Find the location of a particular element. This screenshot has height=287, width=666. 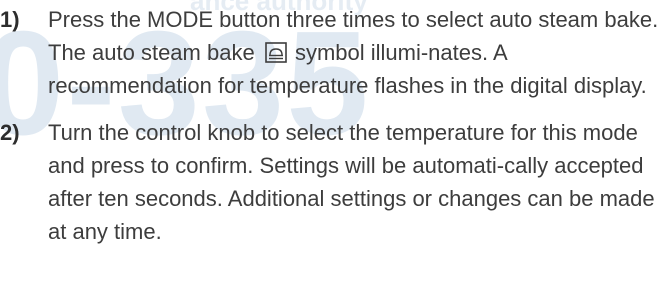

step-1-number: 1) is located at coordinates (10, 19).